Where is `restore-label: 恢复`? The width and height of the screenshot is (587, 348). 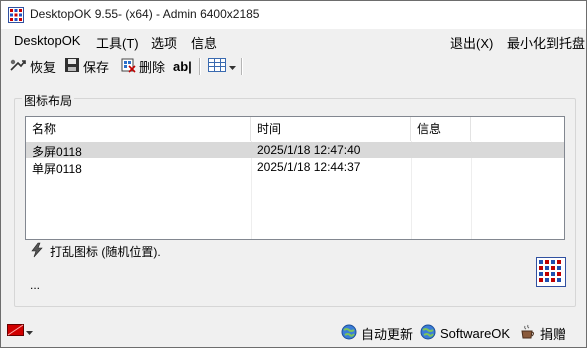 restore-label: 恢复 is located at coordinates (43, 67).